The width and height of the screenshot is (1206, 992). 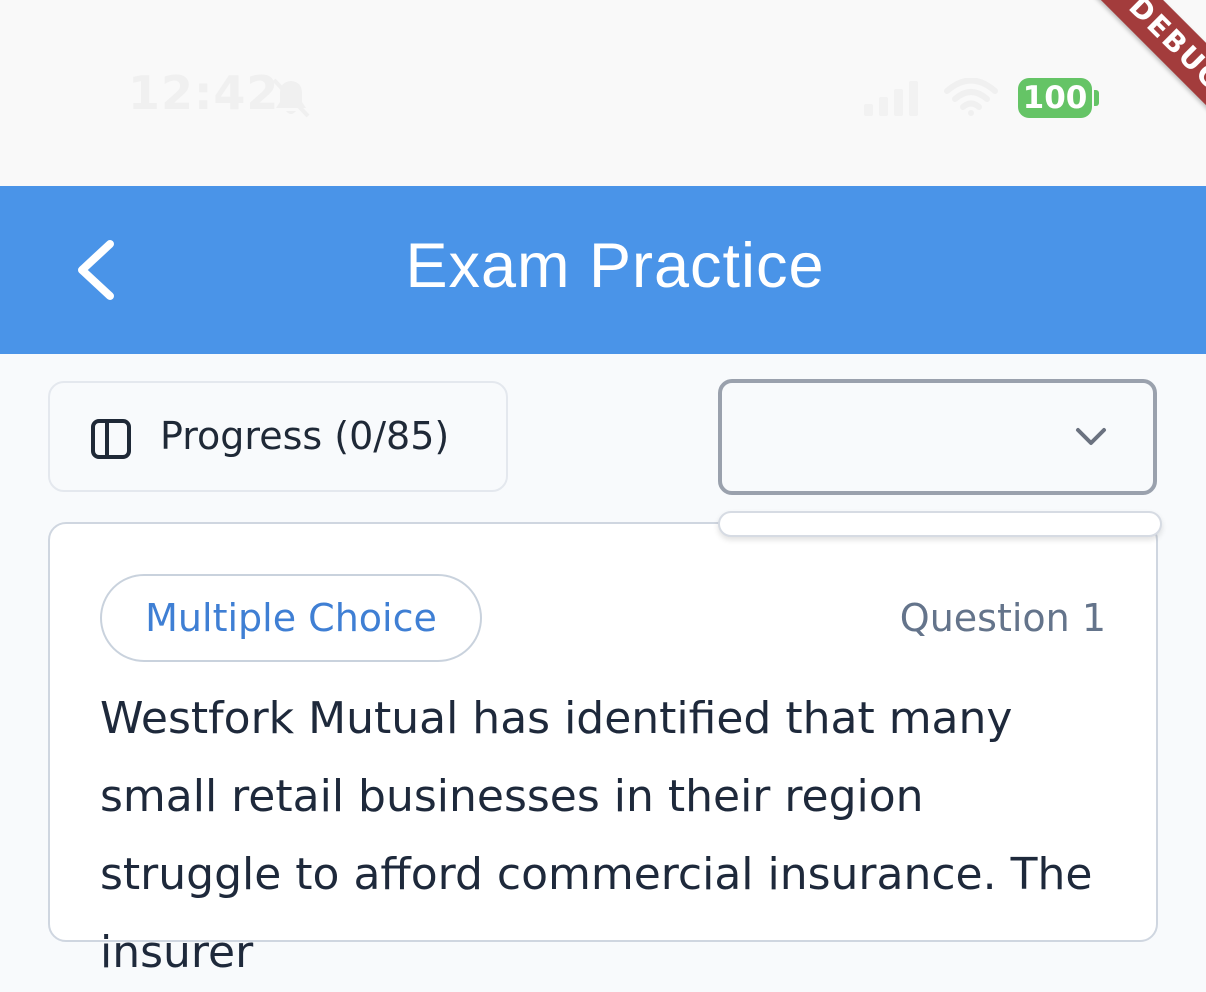 I want to click on question-type-badge: Multiple Choice, so click(x=291, y=618).